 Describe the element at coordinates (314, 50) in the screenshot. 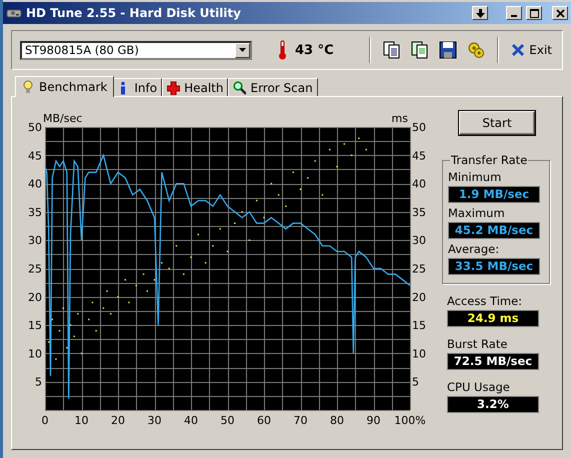

I see `temperature-reading: 43 °C` at that location.